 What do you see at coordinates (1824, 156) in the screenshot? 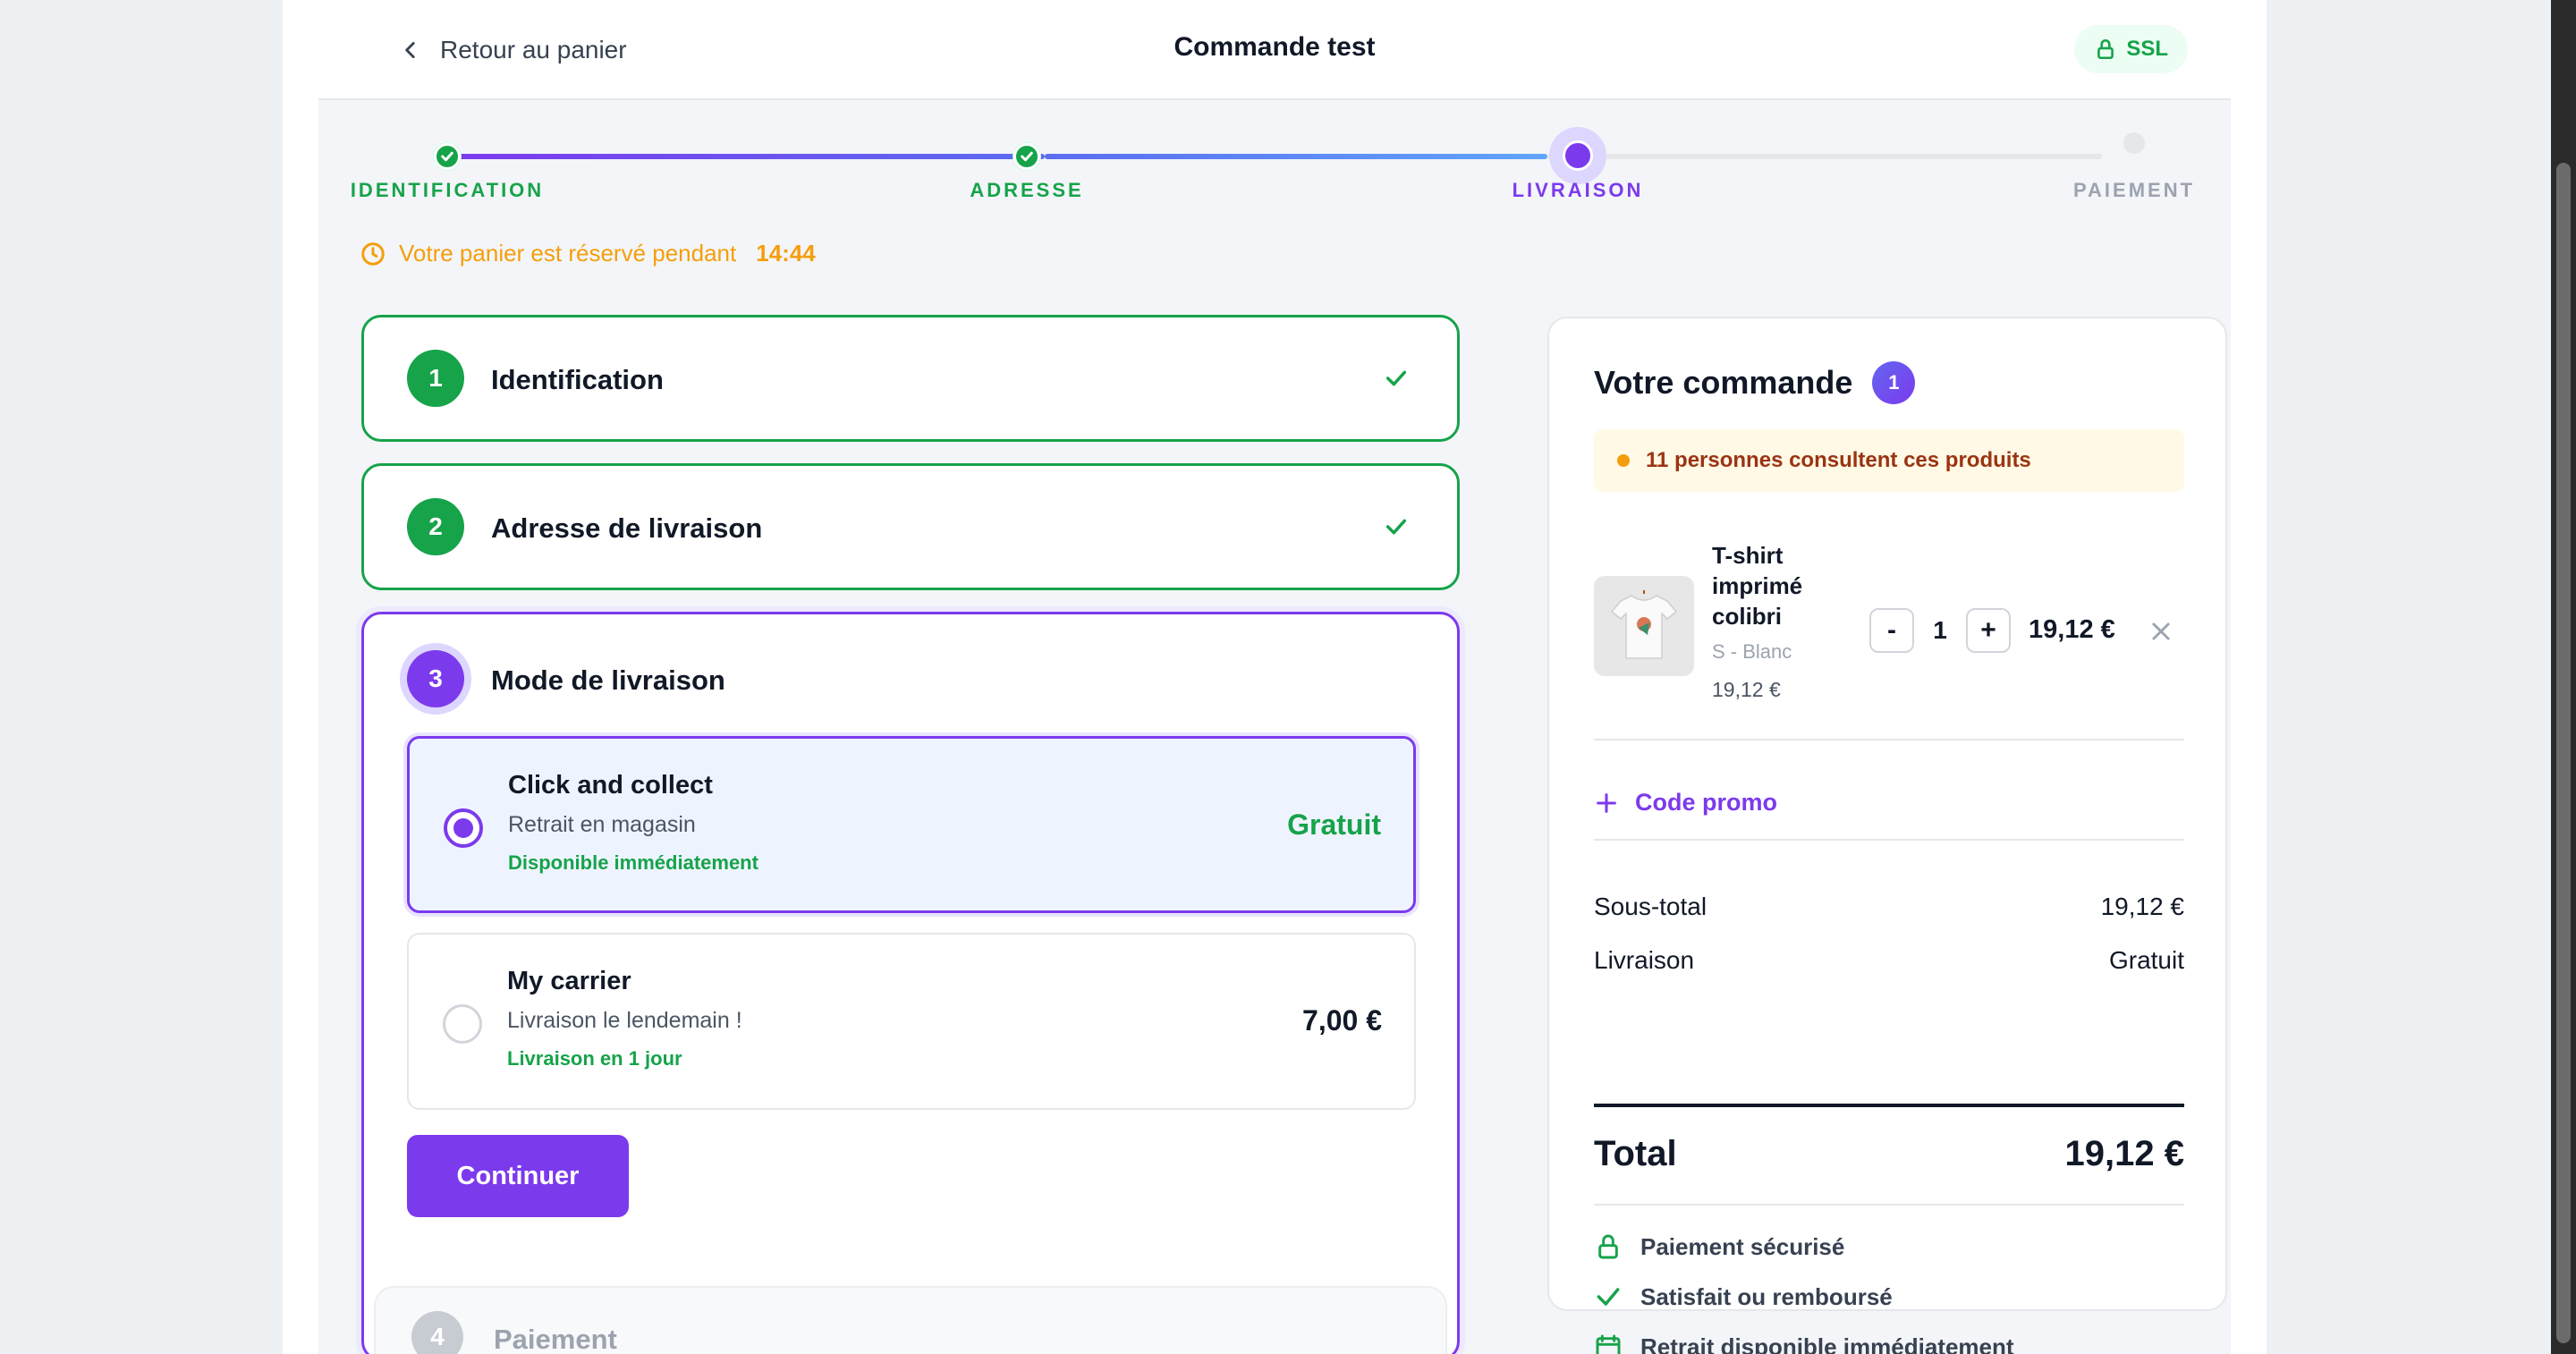
I see `progress-line-todo` at bounding box center [1824, 156].